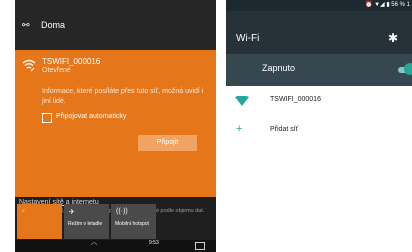 This screenshot has width=412, height=252. Describe the element at coordinates (72, 212) in the screenshot. I see `airplane-icon: ✈` at that location.